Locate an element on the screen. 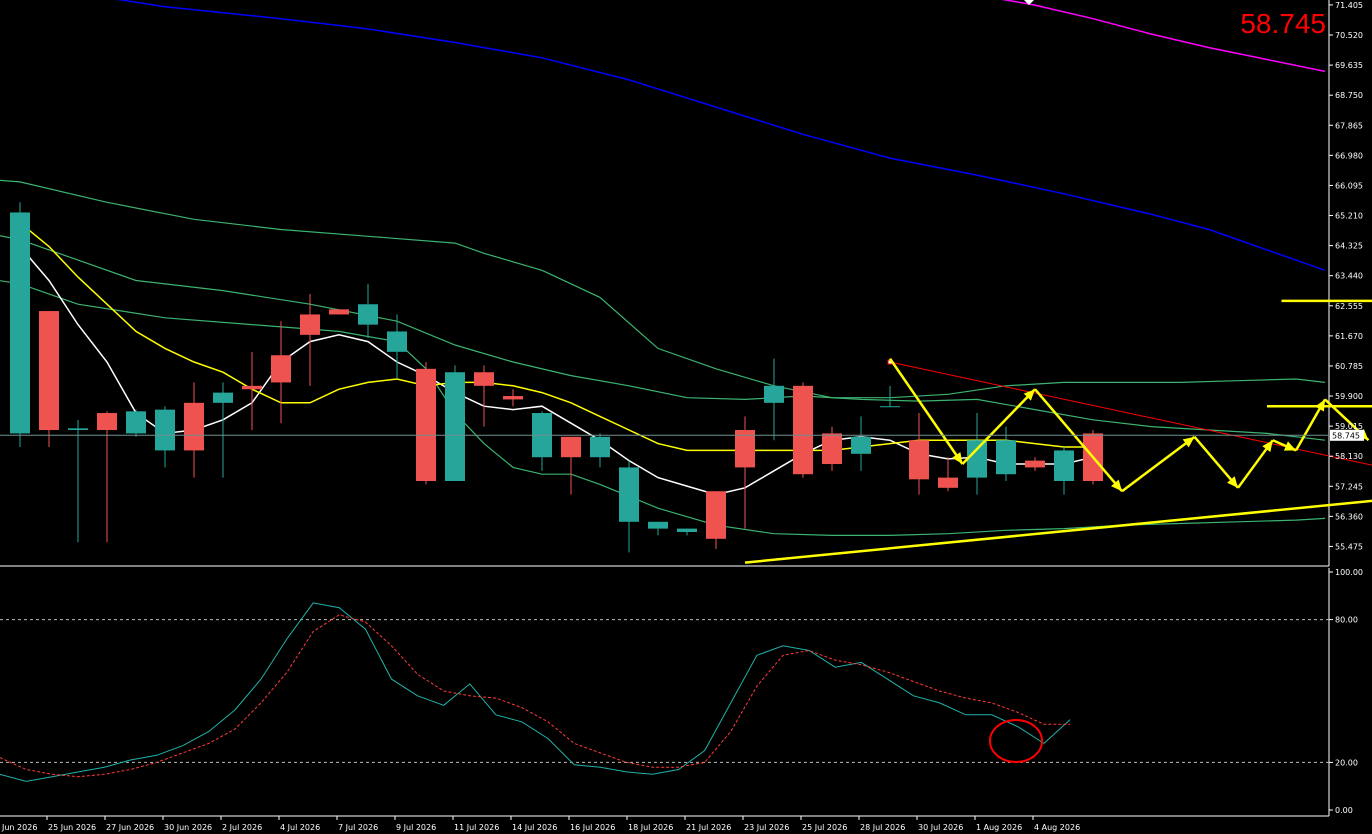 Image resolution: width=1372 pixels, height=834 pixels. date-tick-label: 21 Jul 2026 is located at coordinates (708, 827).